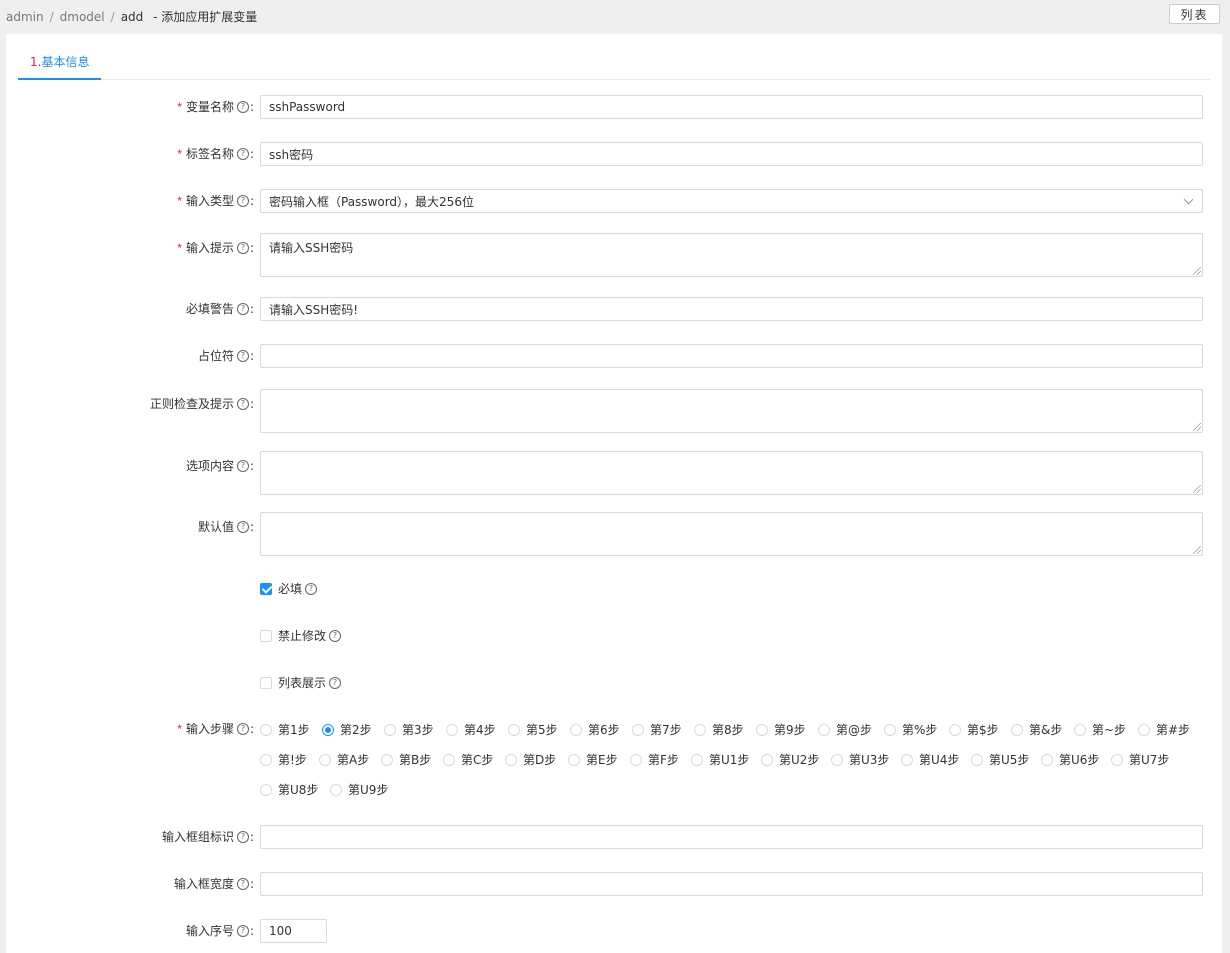  I want to click on radio-step-6: 第6步, so click(595, 729).